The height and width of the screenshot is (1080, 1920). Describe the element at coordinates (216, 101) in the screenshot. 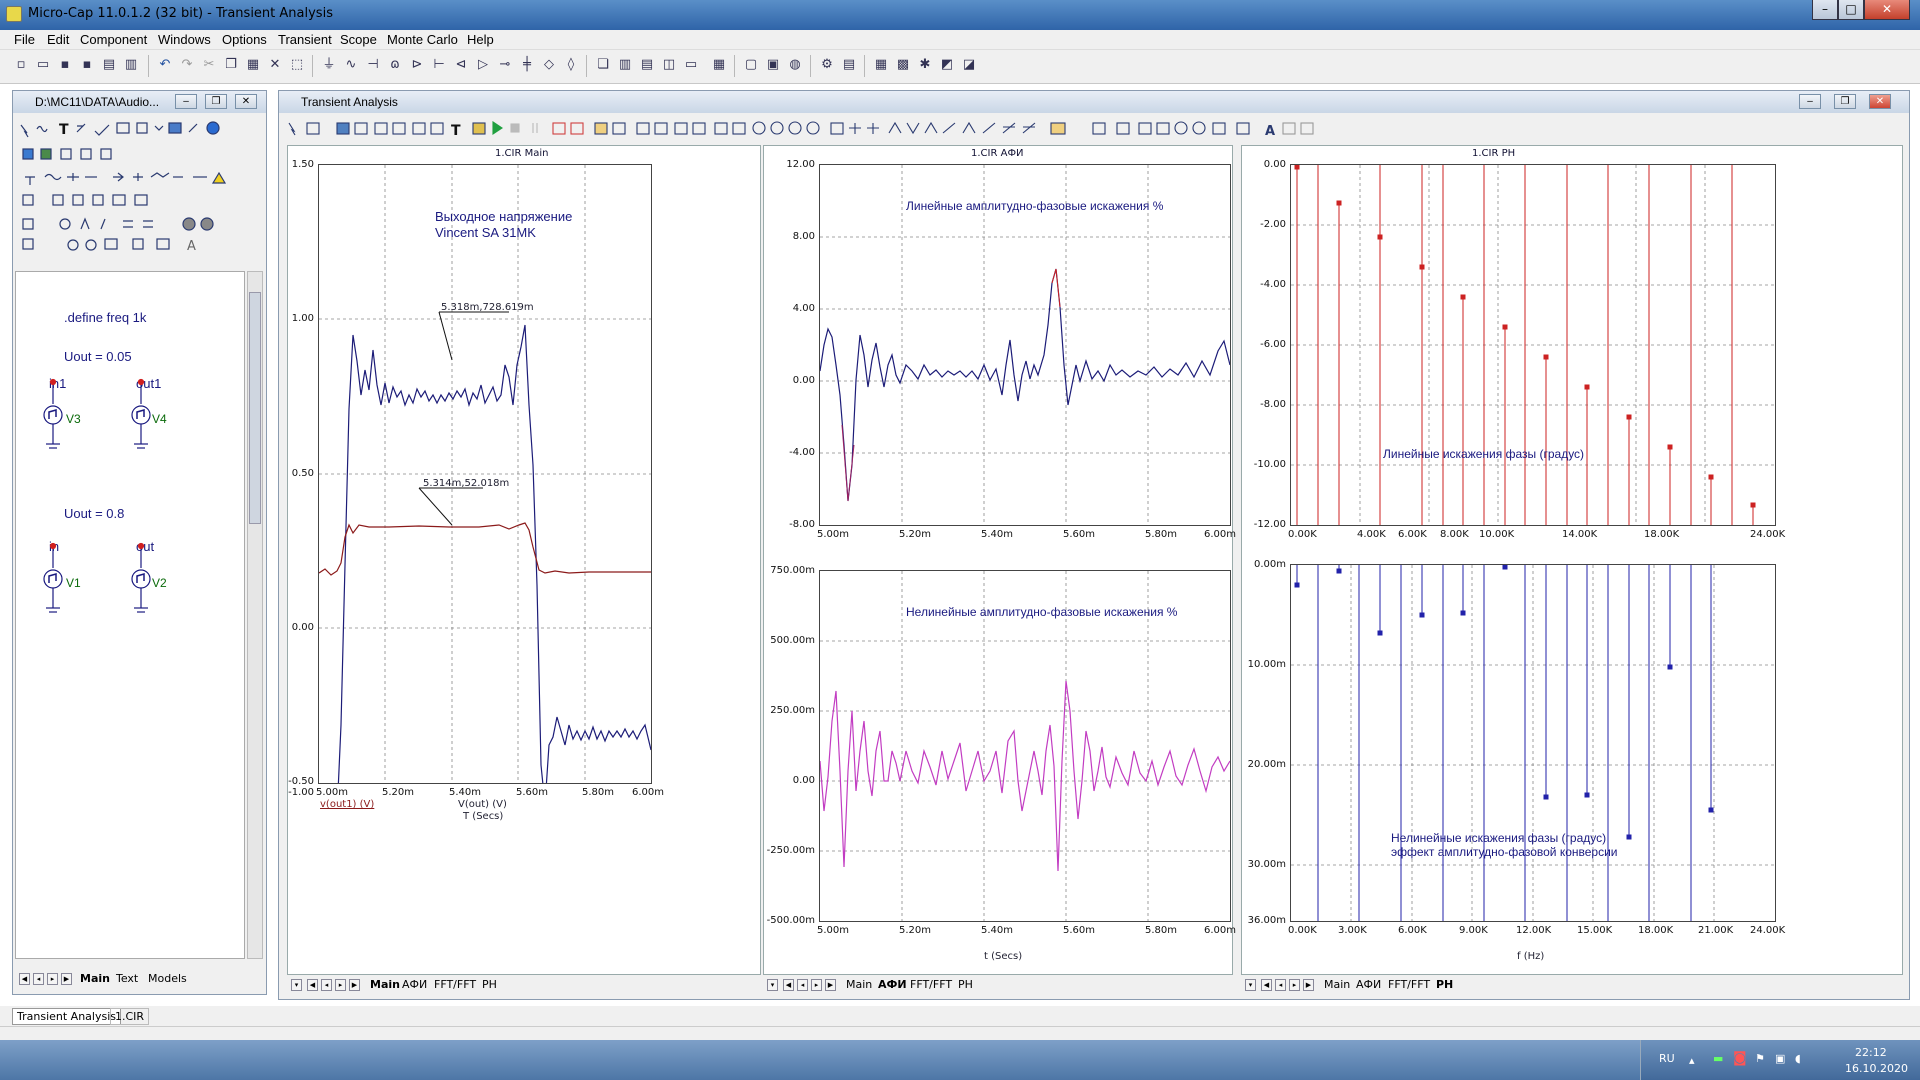

I see `circuit-restore-button: ❐` at that location.